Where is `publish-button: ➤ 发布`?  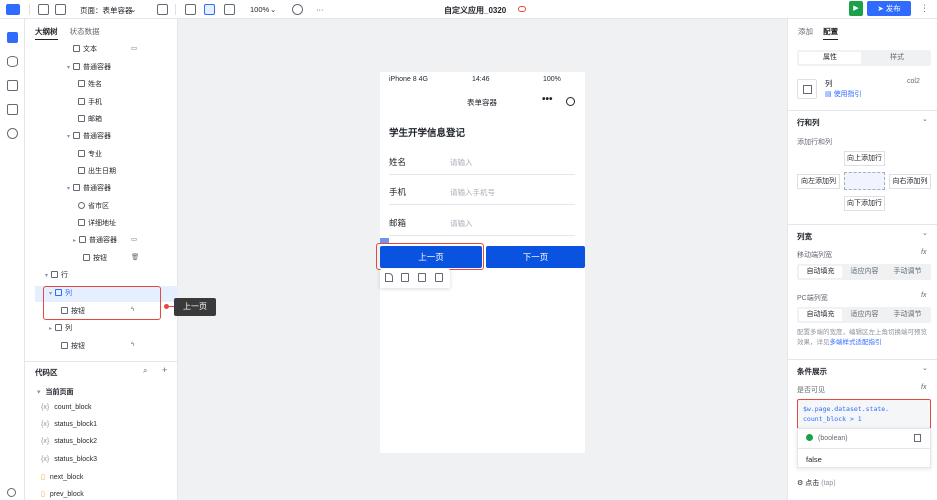
publish-button: ➤ 发布 is located at coordinates (889, 8).